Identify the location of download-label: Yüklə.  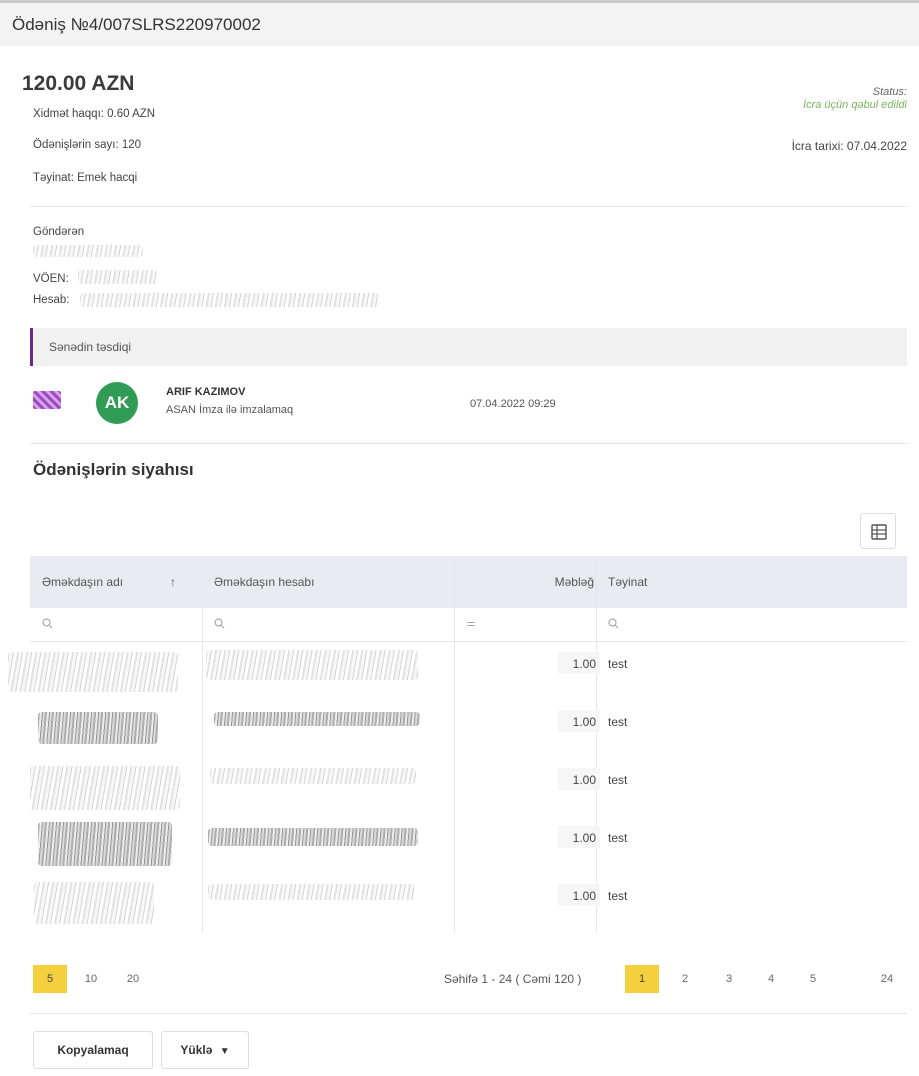
(196, 1050).